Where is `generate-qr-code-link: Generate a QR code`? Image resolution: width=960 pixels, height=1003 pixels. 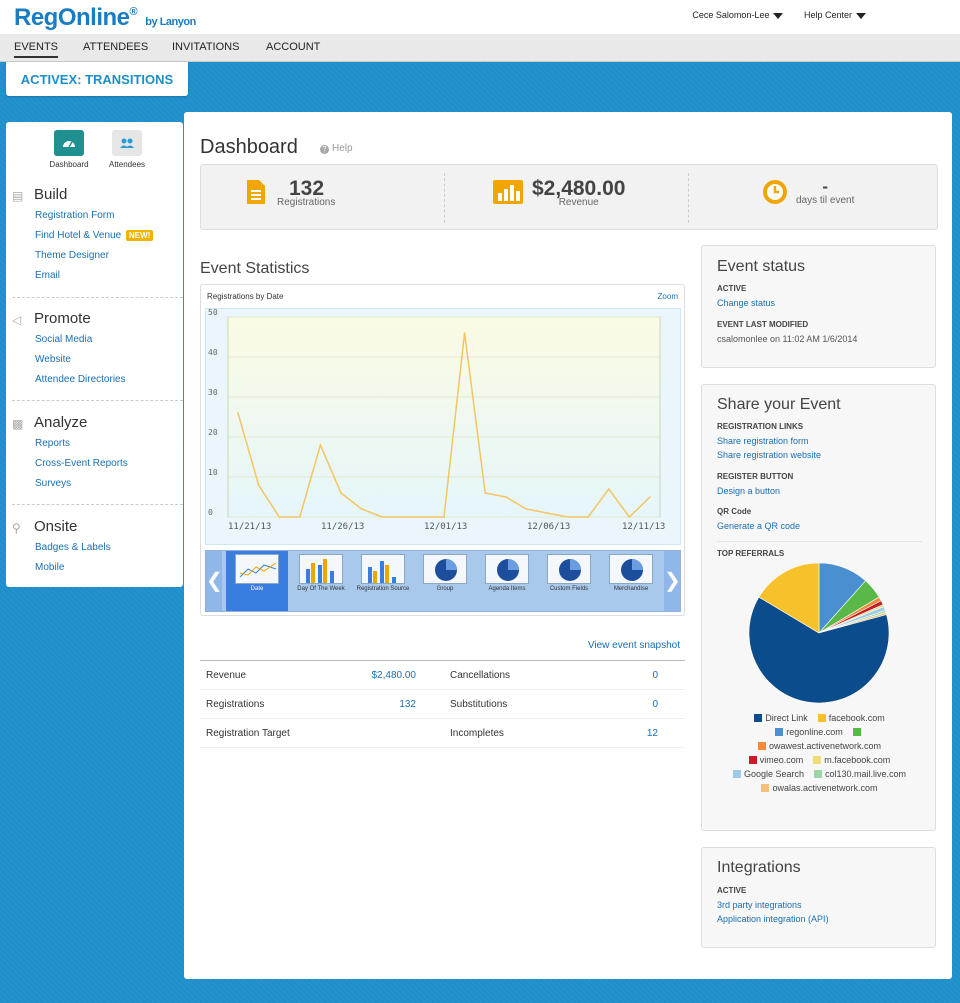
generate-qr-code-link: Generate a QR code is located at coordinates (758, 526).